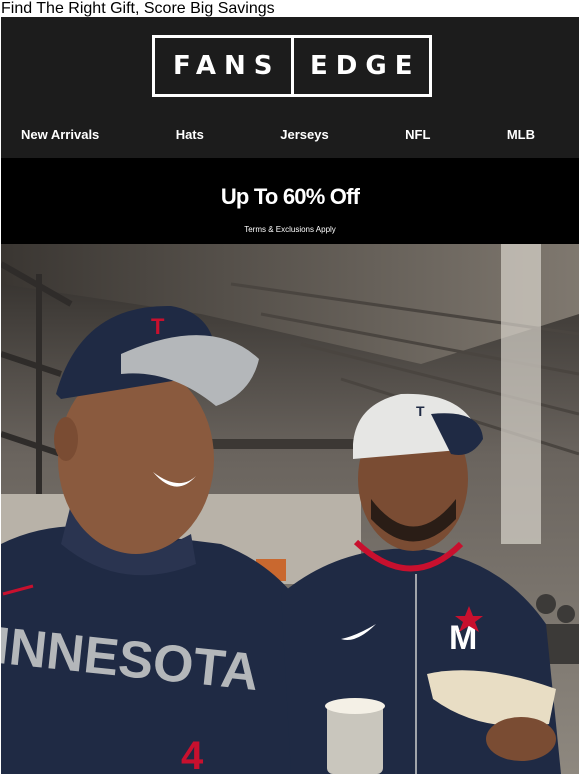 The image size is (580, 774). What do you see at coordinates (355, 739) in the screenshot?
I see `drink-cup` at bounding box center [355, 739].